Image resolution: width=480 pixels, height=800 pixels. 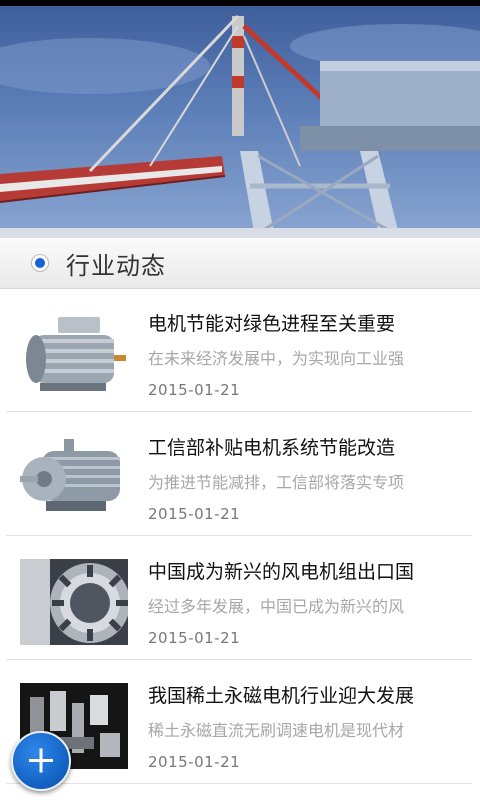 What do you see at coordinates (276, 606) in the screenshot?
I see `news-summary: 经过多年发展，中国已成为新兴的风` at bounding box center [276, 606].